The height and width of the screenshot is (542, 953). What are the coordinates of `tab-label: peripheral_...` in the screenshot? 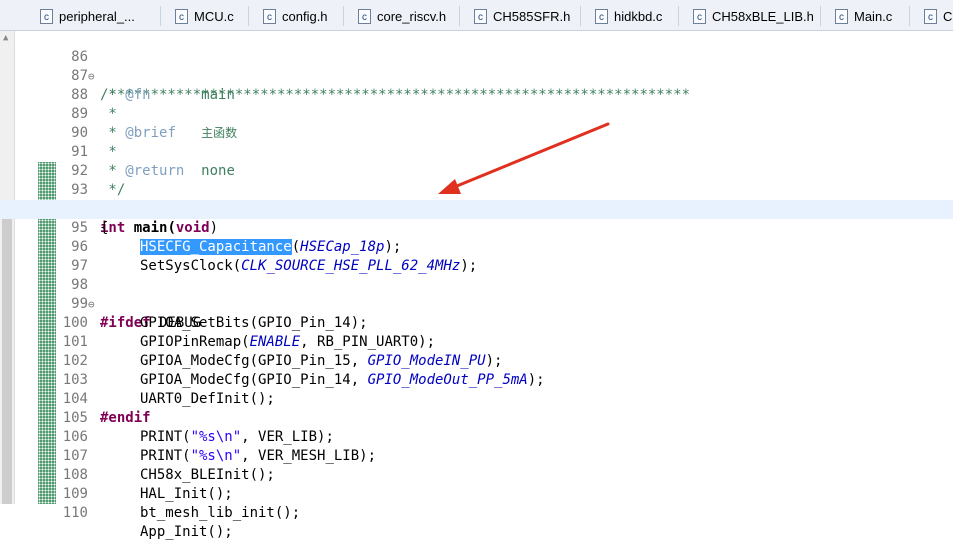 It's located at (97, 16).